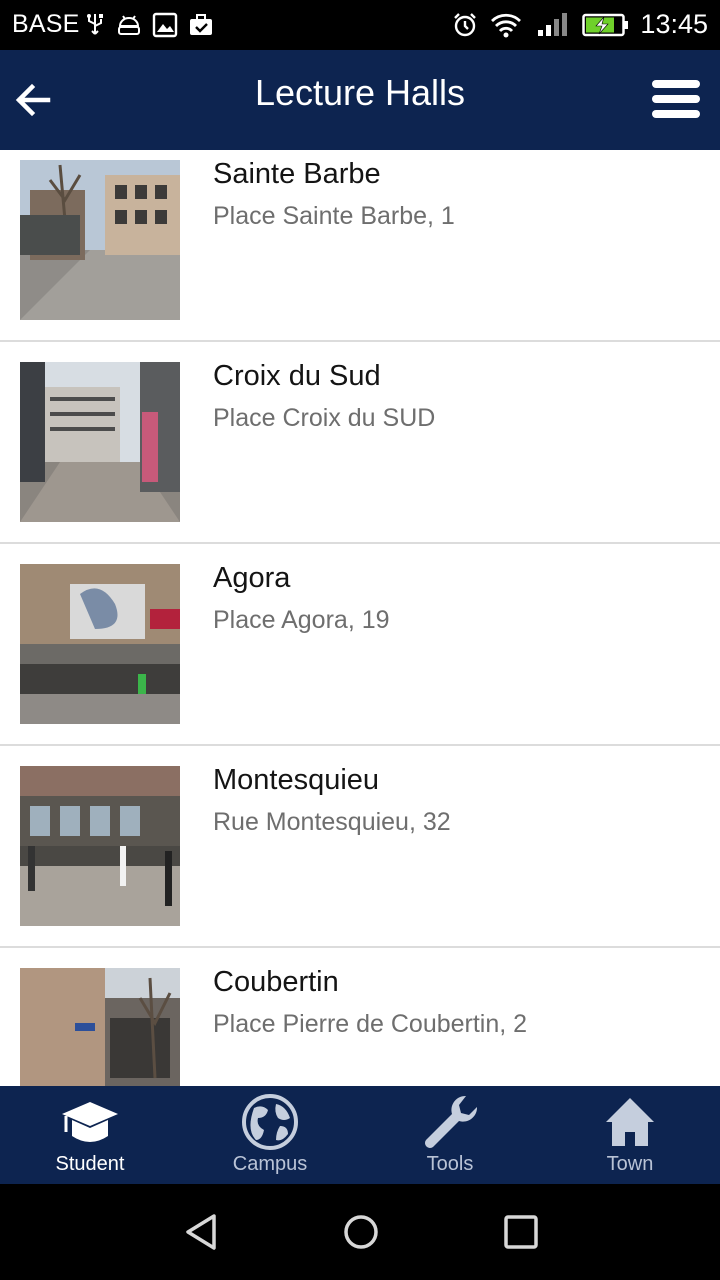  Describe the element at coordinates (332, 822) in the screenshot. I see `hall-address: Rue Montesquieu, 32` at that location.